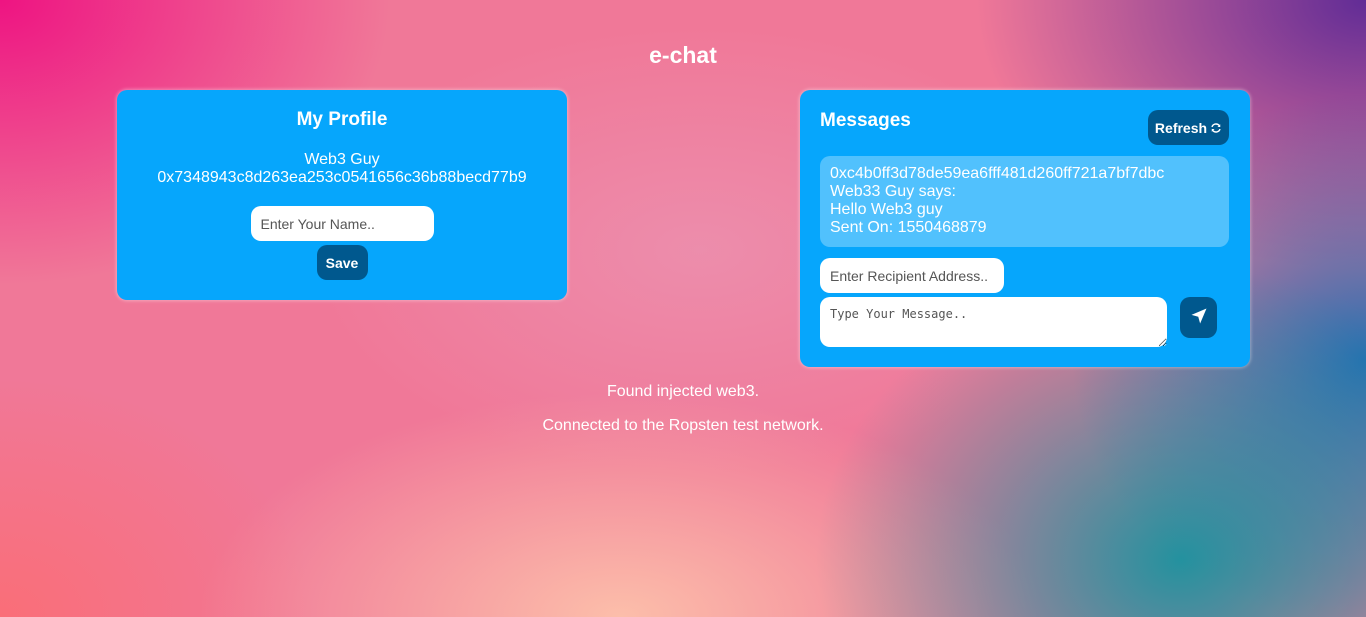 Image resolution: width=1366 pixels, height=617 pixels. What do you see at coordinates (886, 209) in the screenshot?
I see `message-text: Hello Web3 guy` at bounding box center [886, 209].